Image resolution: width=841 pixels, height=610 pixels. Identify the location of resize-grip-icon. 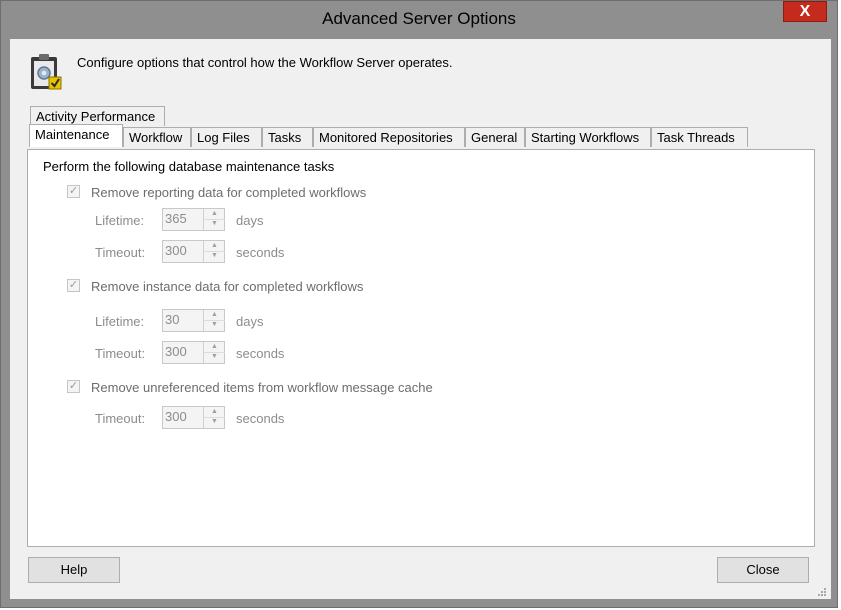
(822, 590).